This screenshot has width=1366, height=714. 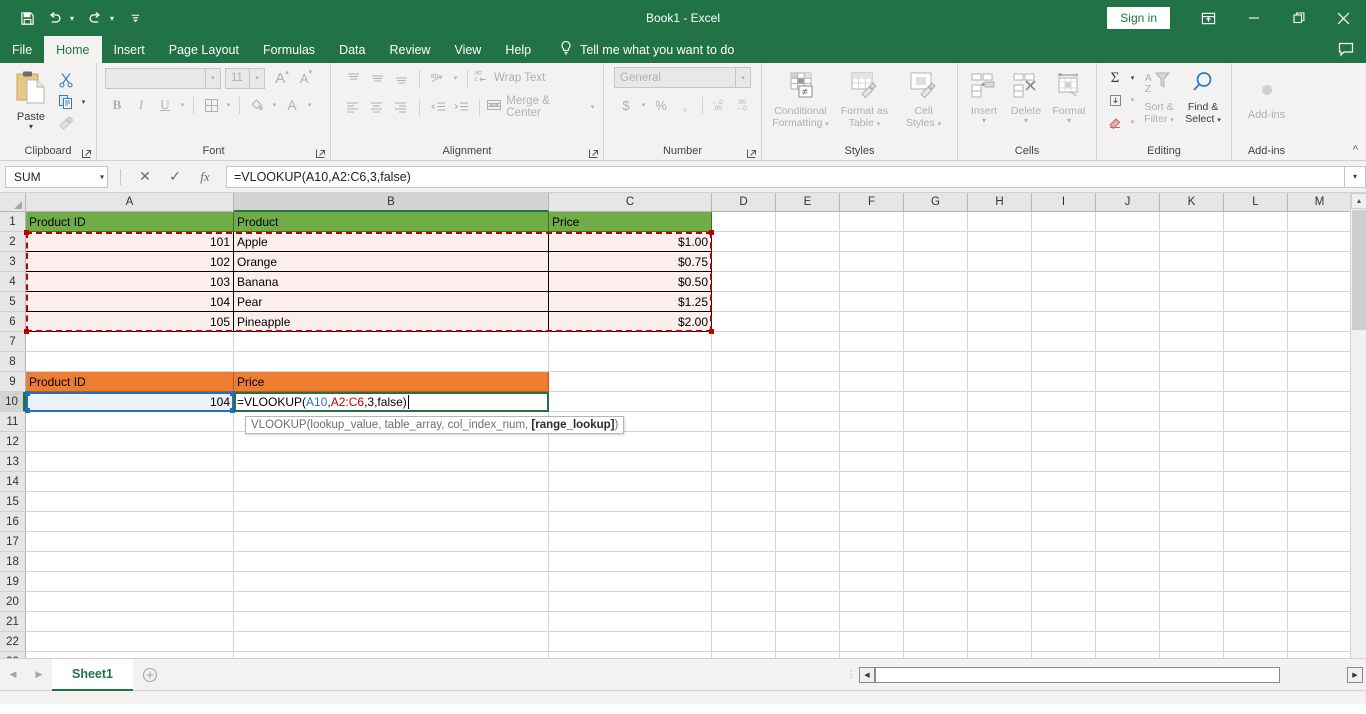 What do you see at coordinates (984, 121) in the screenshot?
I see `insert-cells-dropdown-icon: ▾` at bounding box center [984, 121].